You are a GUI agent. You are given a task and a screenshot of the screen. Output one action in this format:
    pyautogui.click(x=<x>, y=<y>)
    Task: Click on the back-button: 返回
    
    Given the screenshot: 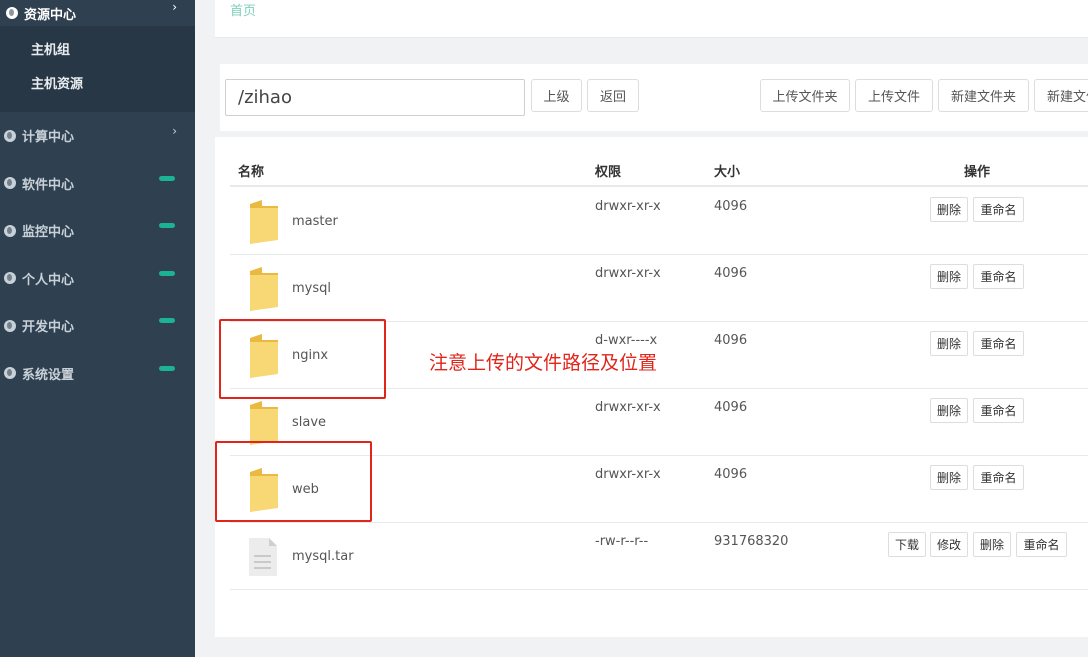 What is the action you would take?
    pyautogui.click(x=613, y=95)
    